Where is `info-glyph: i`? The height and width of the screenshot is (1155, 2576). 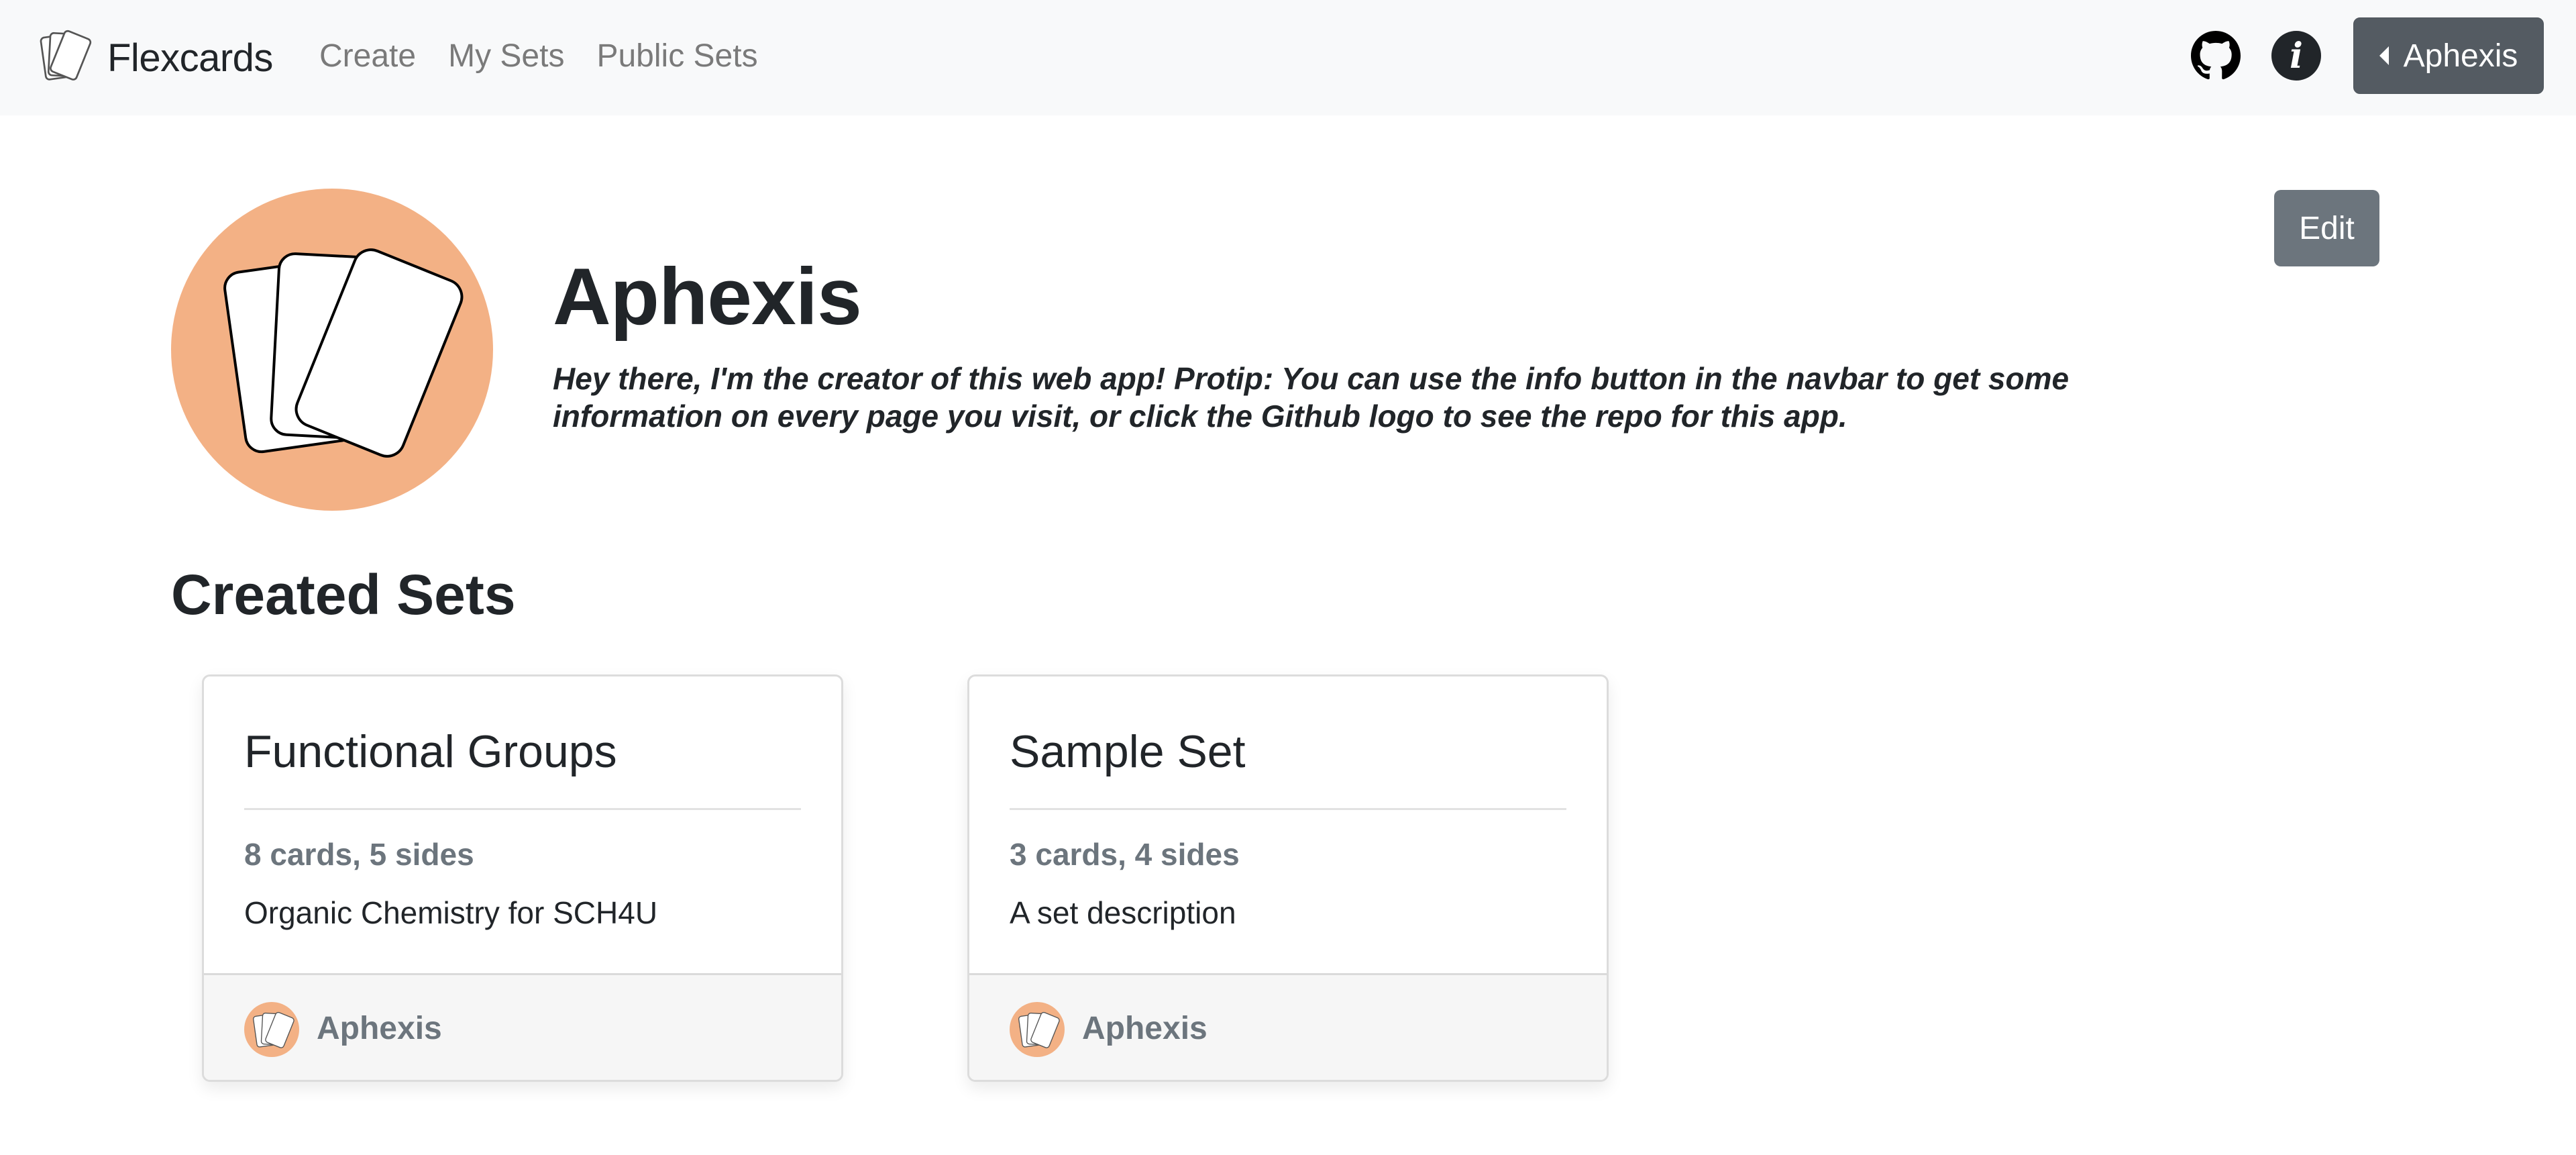 info-glyph: i is located at coordinates (2296, 56).